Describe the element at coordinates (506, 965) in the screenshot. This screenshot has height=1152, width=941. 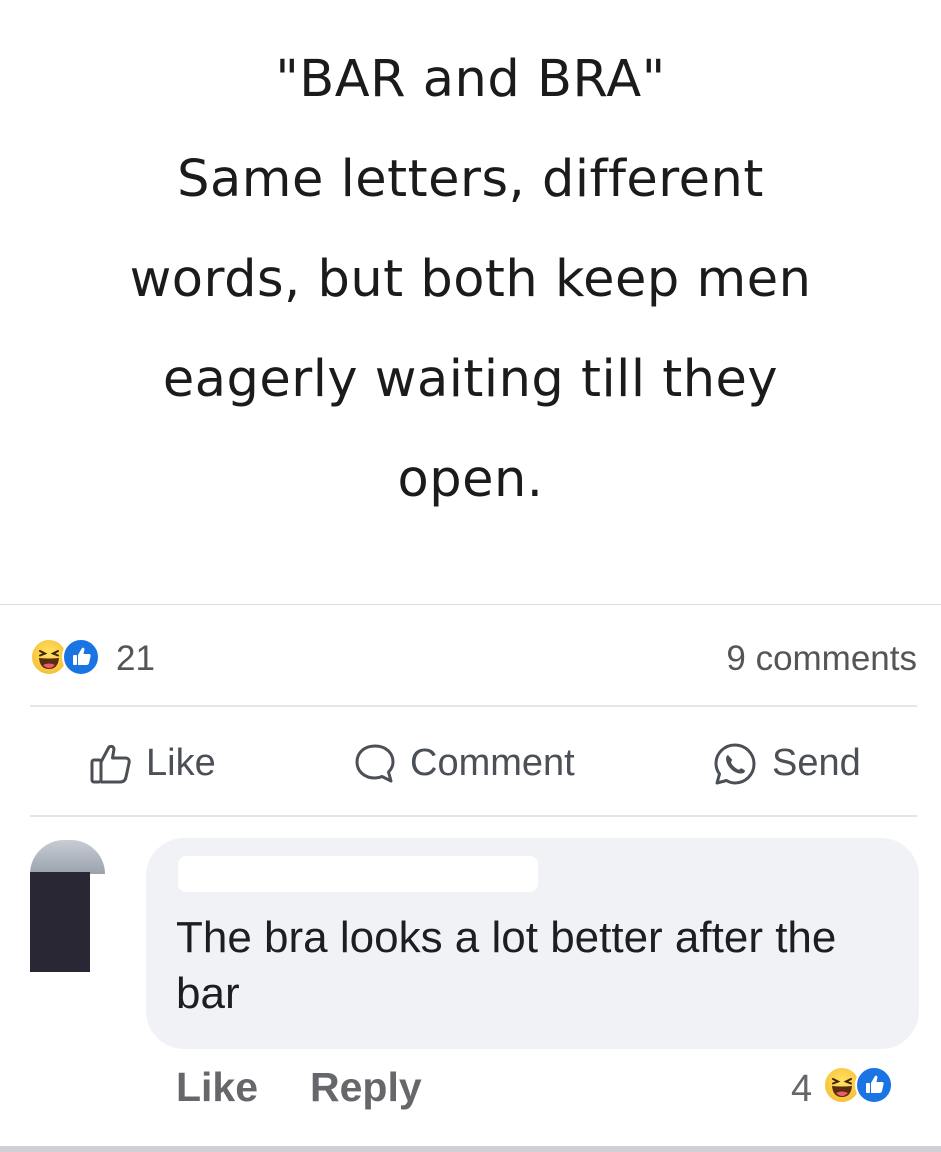
I see `comment-text: The bra looks a lot better after the bar` at that location.